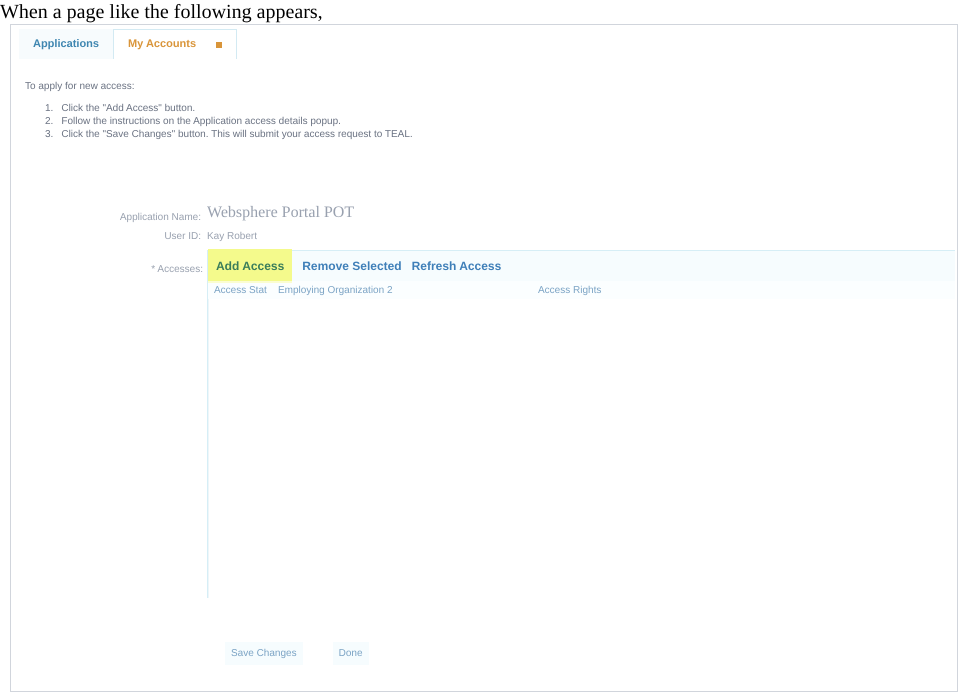 Image resolution: width=961 pixels, height=696 pixels. I want to click on step-number: 1., so click(49, 108).